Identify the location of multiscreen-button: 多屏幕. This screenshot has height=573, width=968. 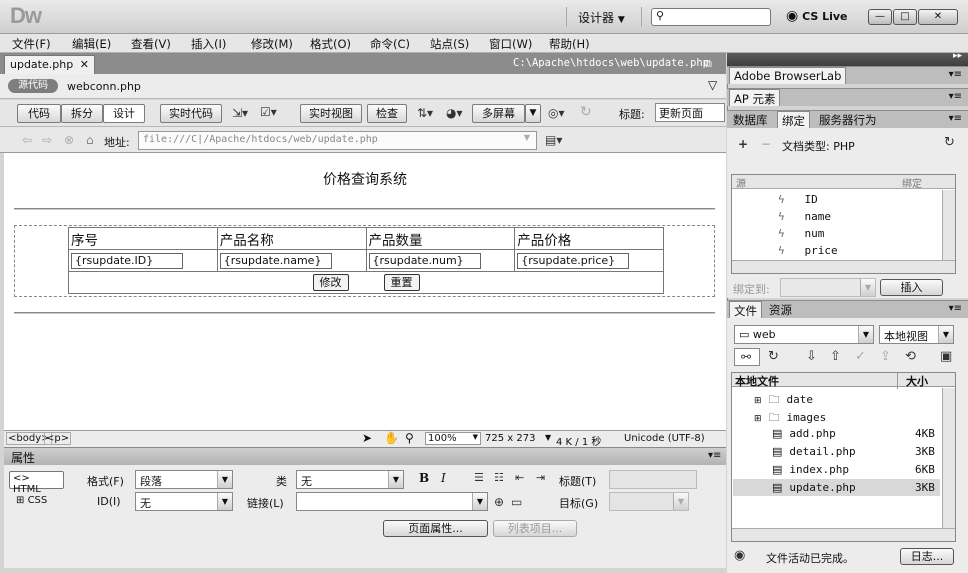
(498, 113).